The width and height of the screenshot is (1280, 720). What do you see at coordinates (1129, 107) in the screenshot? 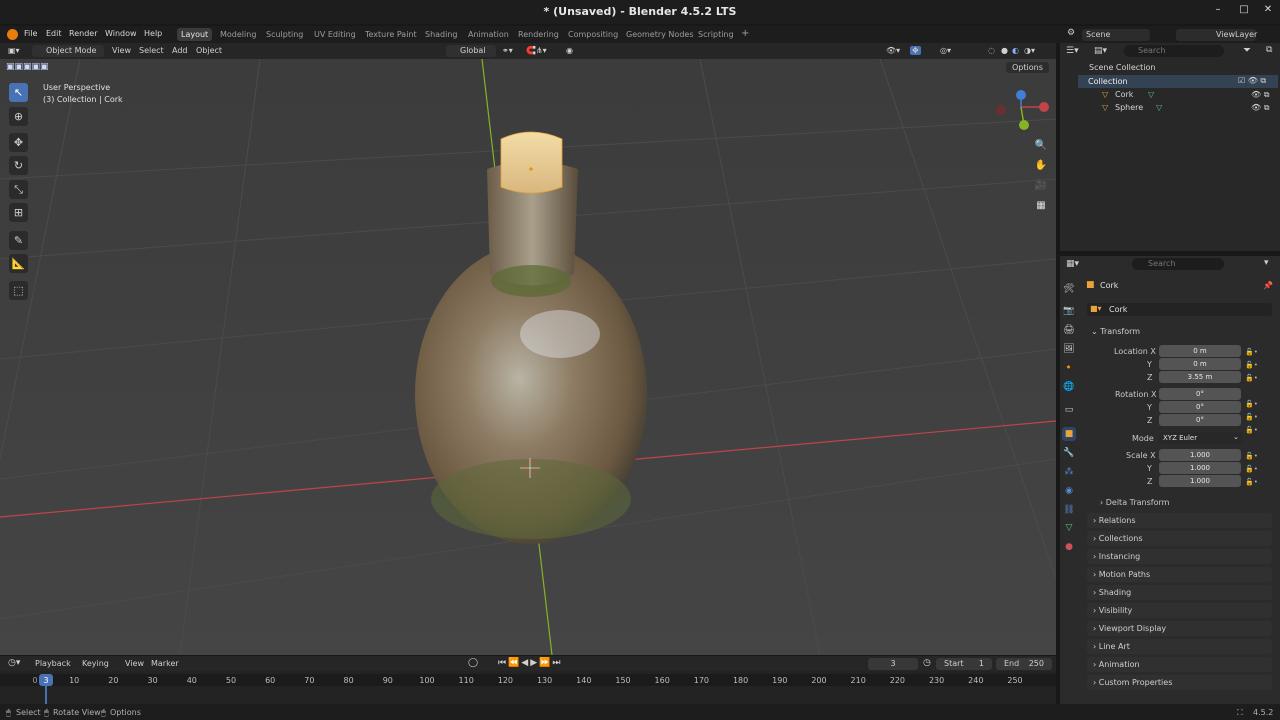
I see `outliner-item-sphere: Sphere` at bounding box center [1129, 107].